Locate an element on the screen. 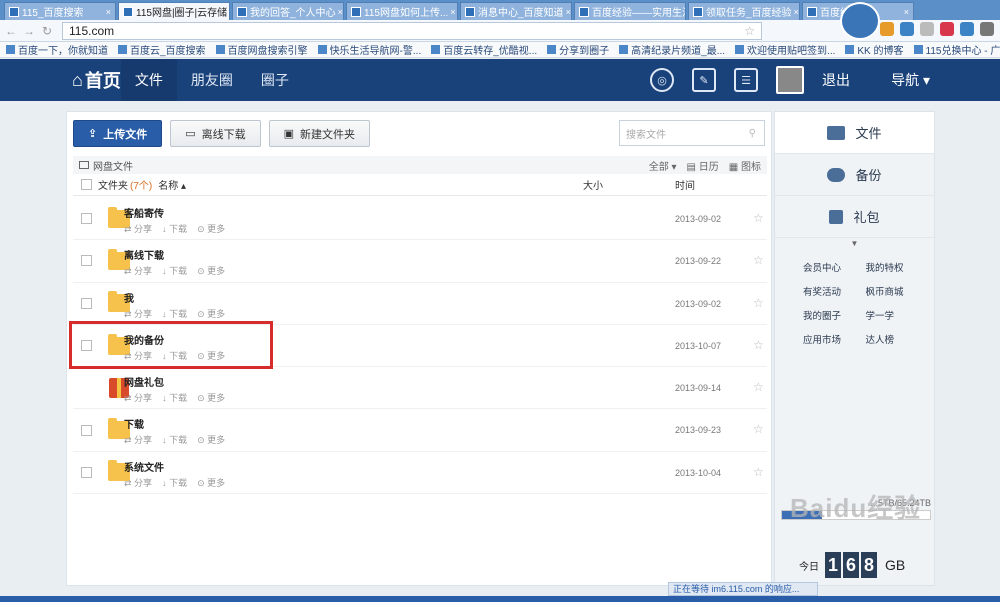 The height and width of the screenshot is (602, 1000). table-row: 客船寄传 ⇄ 分享 ↓ 下载 ⊙ 更多 2013-09-02 ☆ is located at coordinates (420, 219).